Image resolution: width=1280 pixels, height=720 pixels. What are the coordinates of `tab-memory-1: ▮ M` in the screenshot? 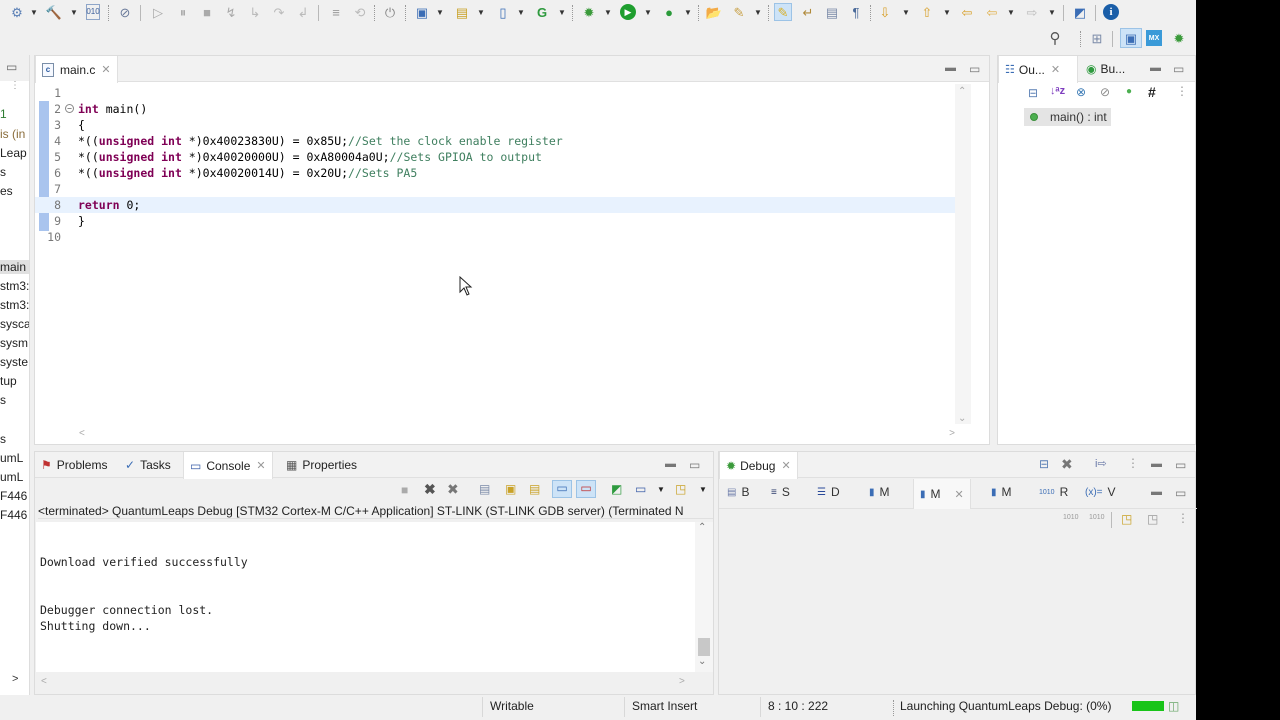 It's located at (879, 492).